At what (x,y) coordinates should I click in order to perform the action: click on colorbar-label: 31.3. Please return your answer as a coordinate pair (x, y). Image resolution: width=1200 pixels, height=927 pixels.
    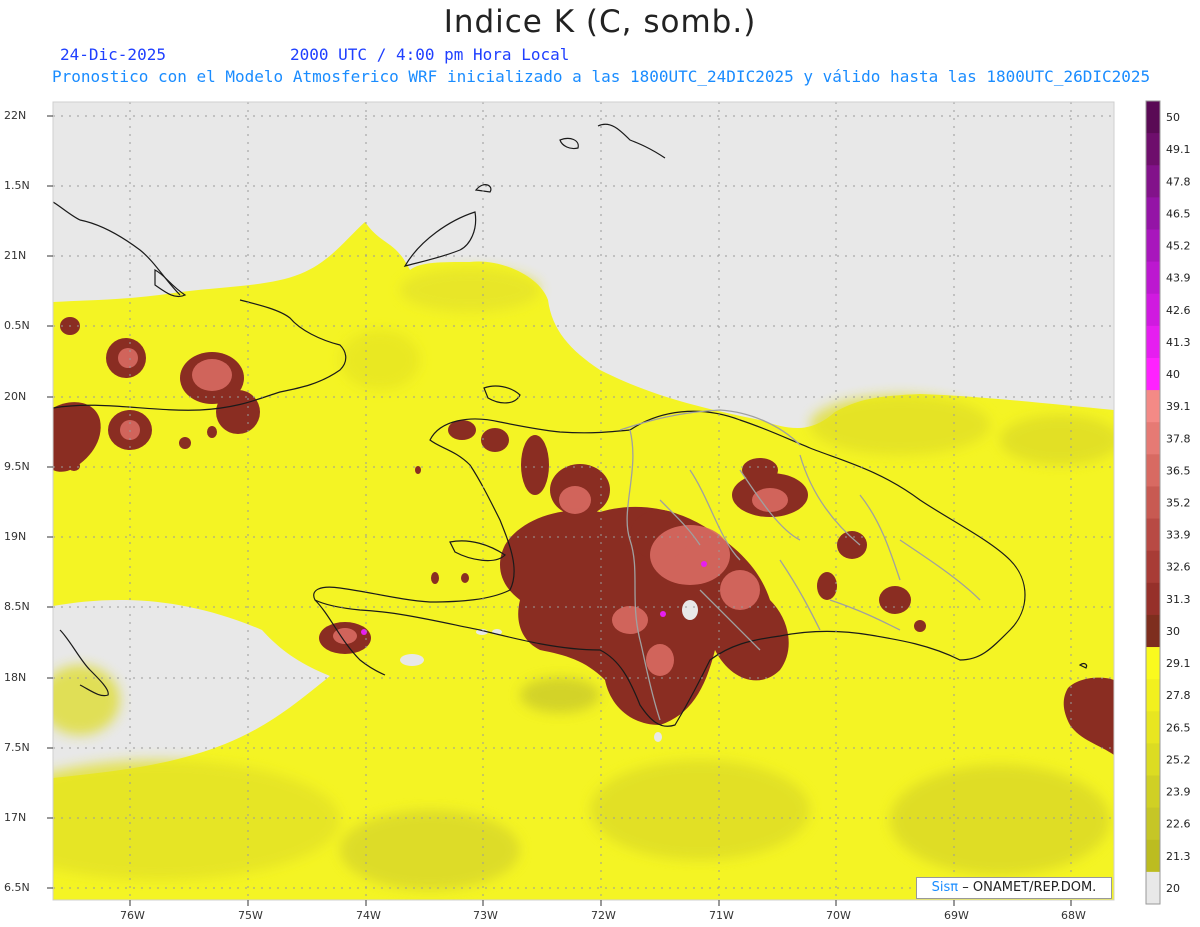
    Looking at the image, I should click on (1178, 599).